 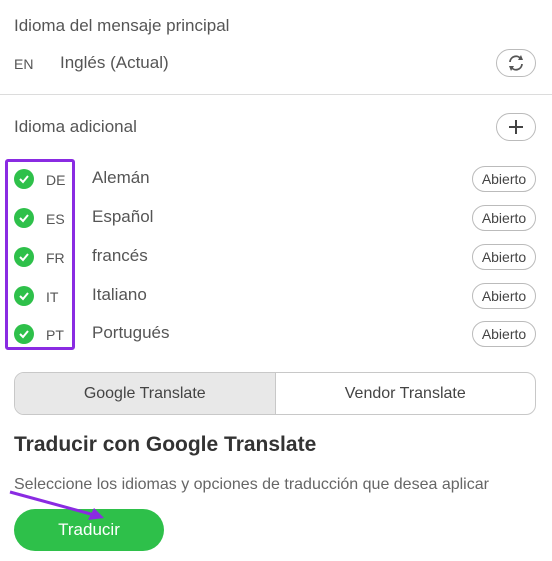 What do you see at coordinates (504, 334) in the screenshot?
I see `open-button-pt: Abierto` at bounding box center [504, 334].